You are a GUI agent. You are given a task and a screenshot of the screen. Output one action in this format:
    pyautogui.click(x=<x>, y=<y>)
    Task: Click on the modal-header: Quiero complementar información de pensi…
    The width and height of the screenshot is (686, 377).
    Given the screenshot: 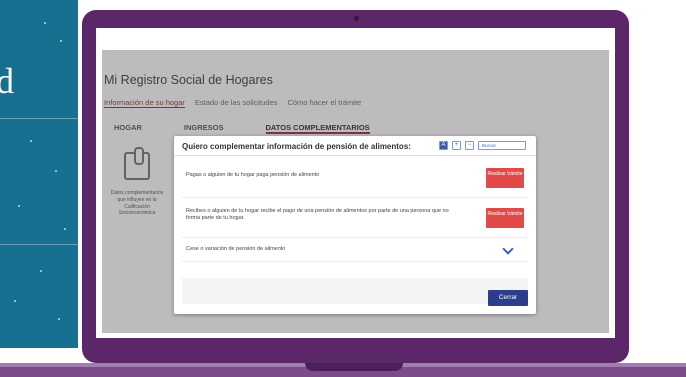 What is the action you would take?
    pyautogui.click(x=355, y=146)
    